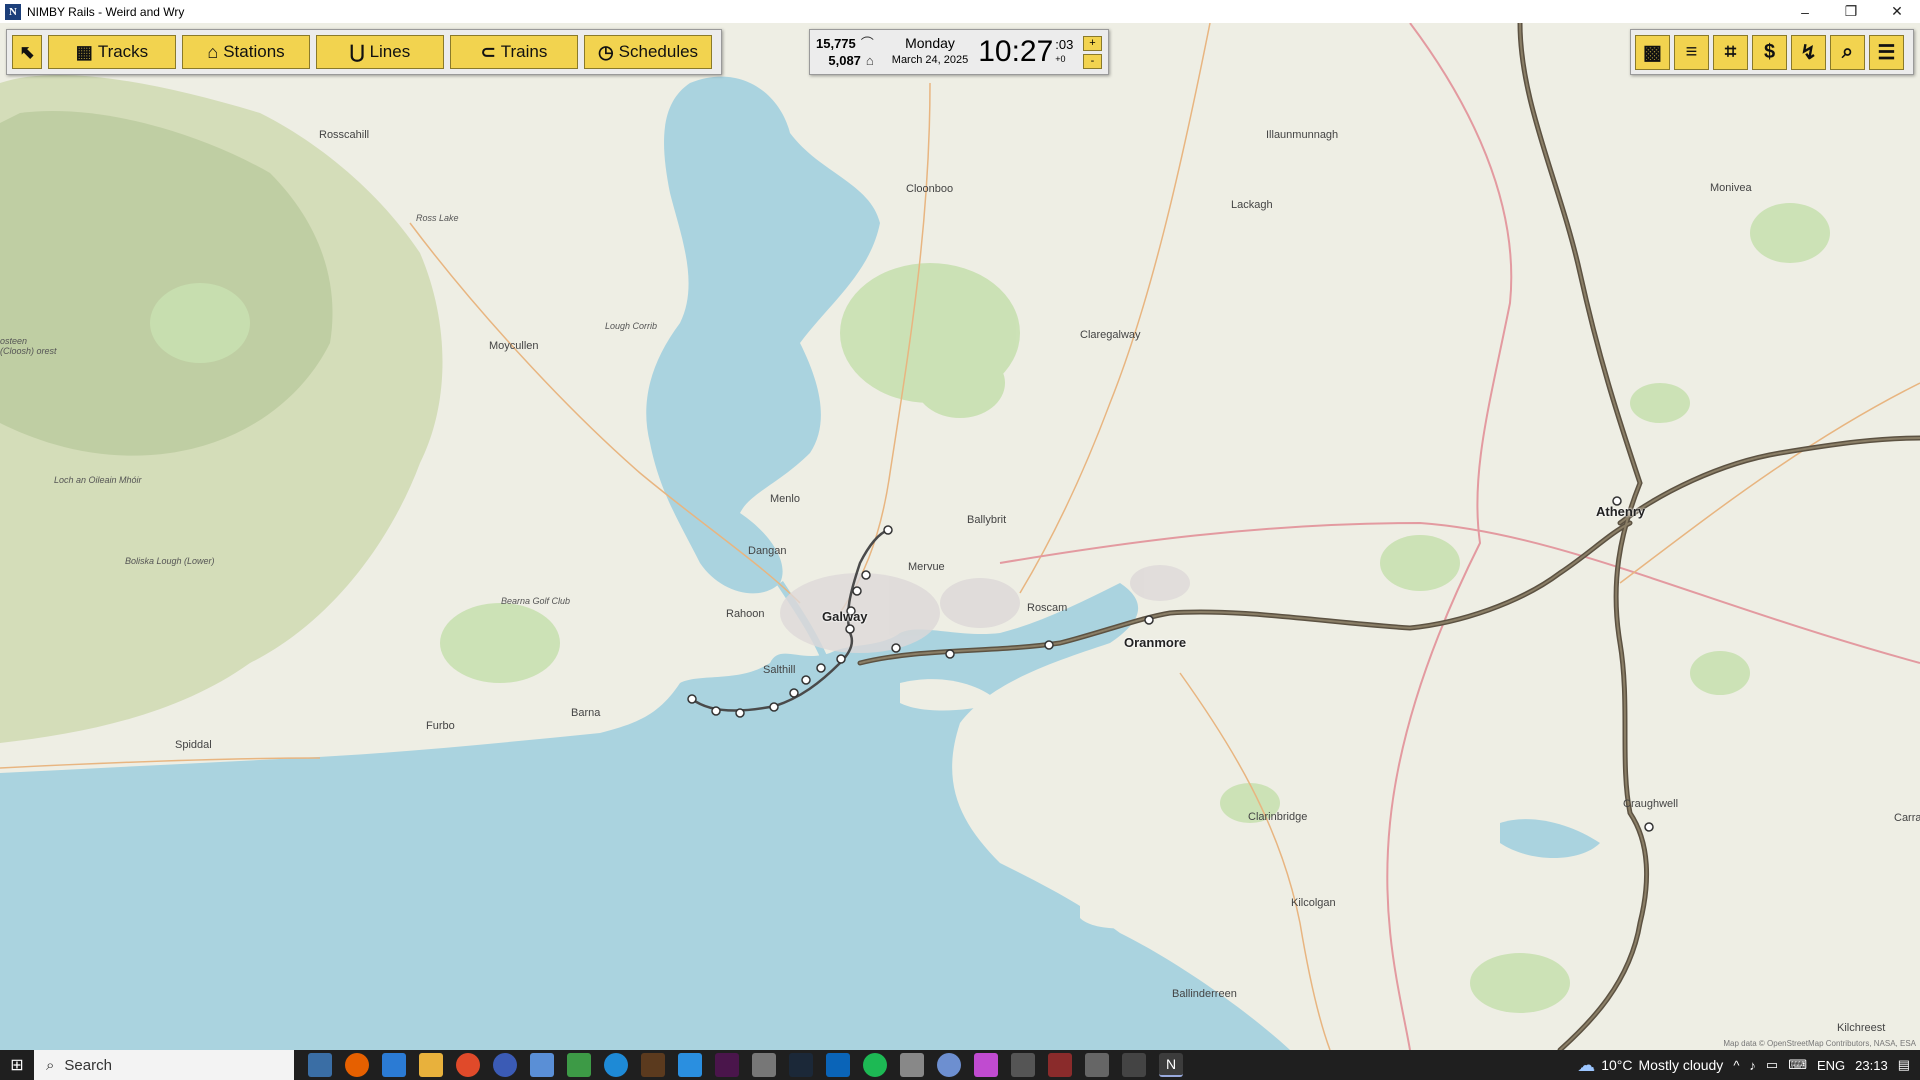  I want to click on trains-icon: ⊂, so click(488, 51).